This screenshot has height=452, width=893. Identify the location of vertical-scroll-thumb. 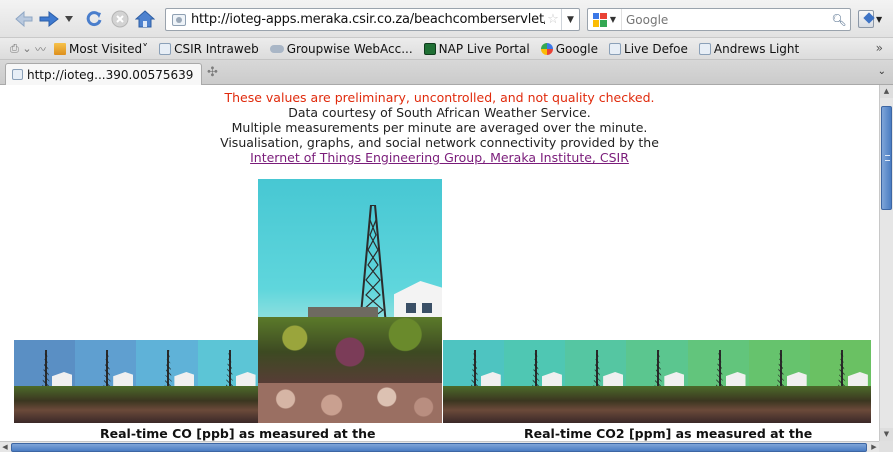
(886, 158).